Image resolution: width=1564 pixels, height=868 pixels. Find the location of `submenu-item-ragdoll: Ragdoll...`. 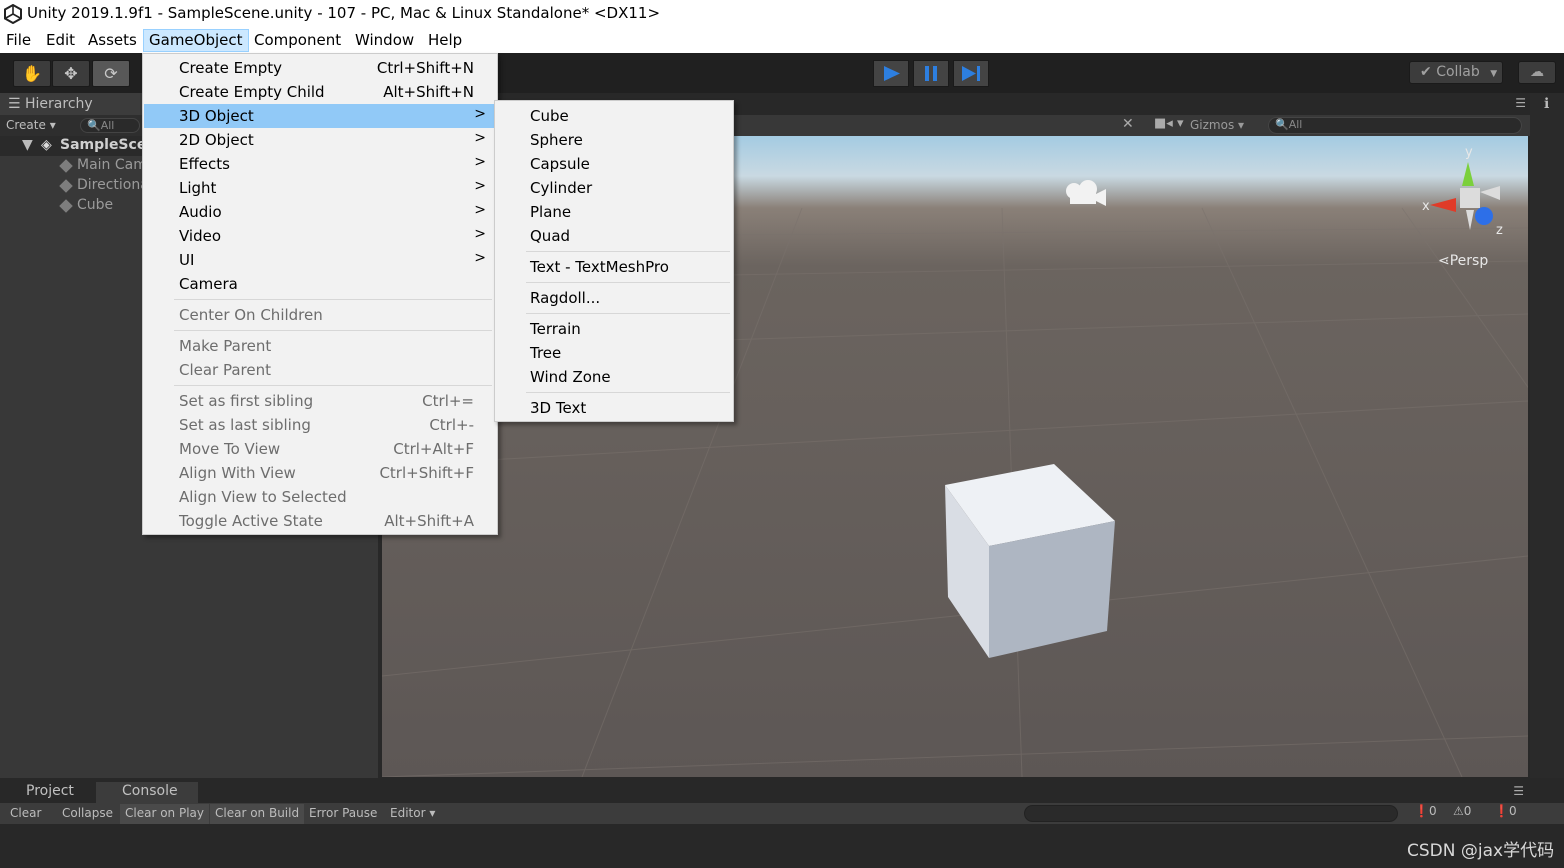

submenu-item-ragdoll: Ragdoll... is located at coordinates (614, 298).